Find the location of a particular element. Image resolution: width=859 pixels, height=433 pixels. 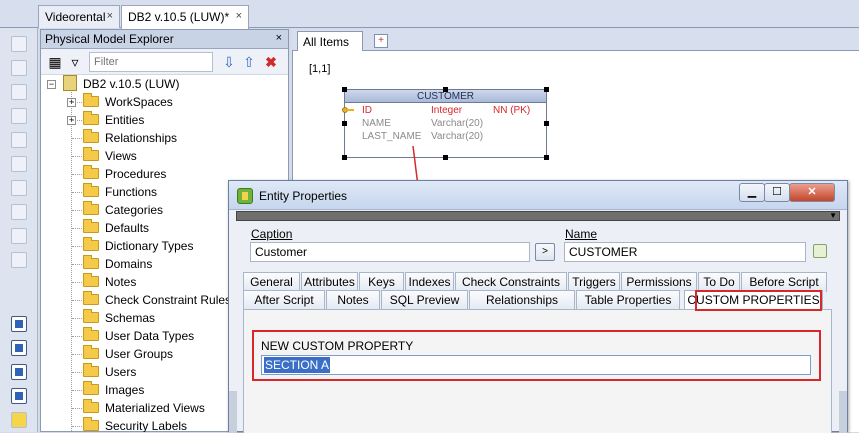

tree-item: WorkSpaces is located at coordinates (128, 102).